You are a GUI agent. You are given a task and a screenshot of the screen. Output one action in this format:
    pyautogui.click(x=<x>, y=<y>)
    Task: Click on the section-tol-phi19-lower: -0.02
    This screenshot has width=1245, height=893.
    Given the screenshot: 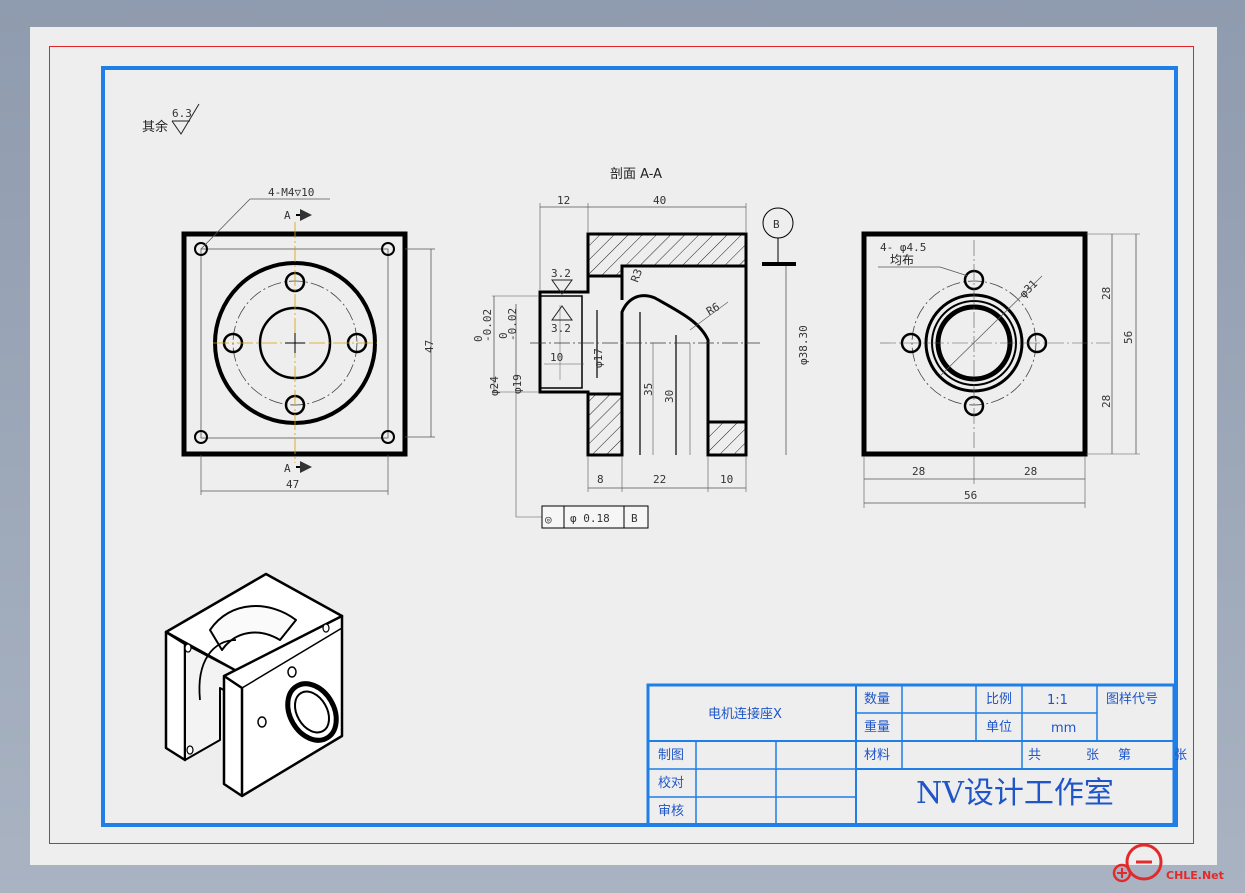 What is the action you would take?
    pyautogui.click(x=512, y=324)
    